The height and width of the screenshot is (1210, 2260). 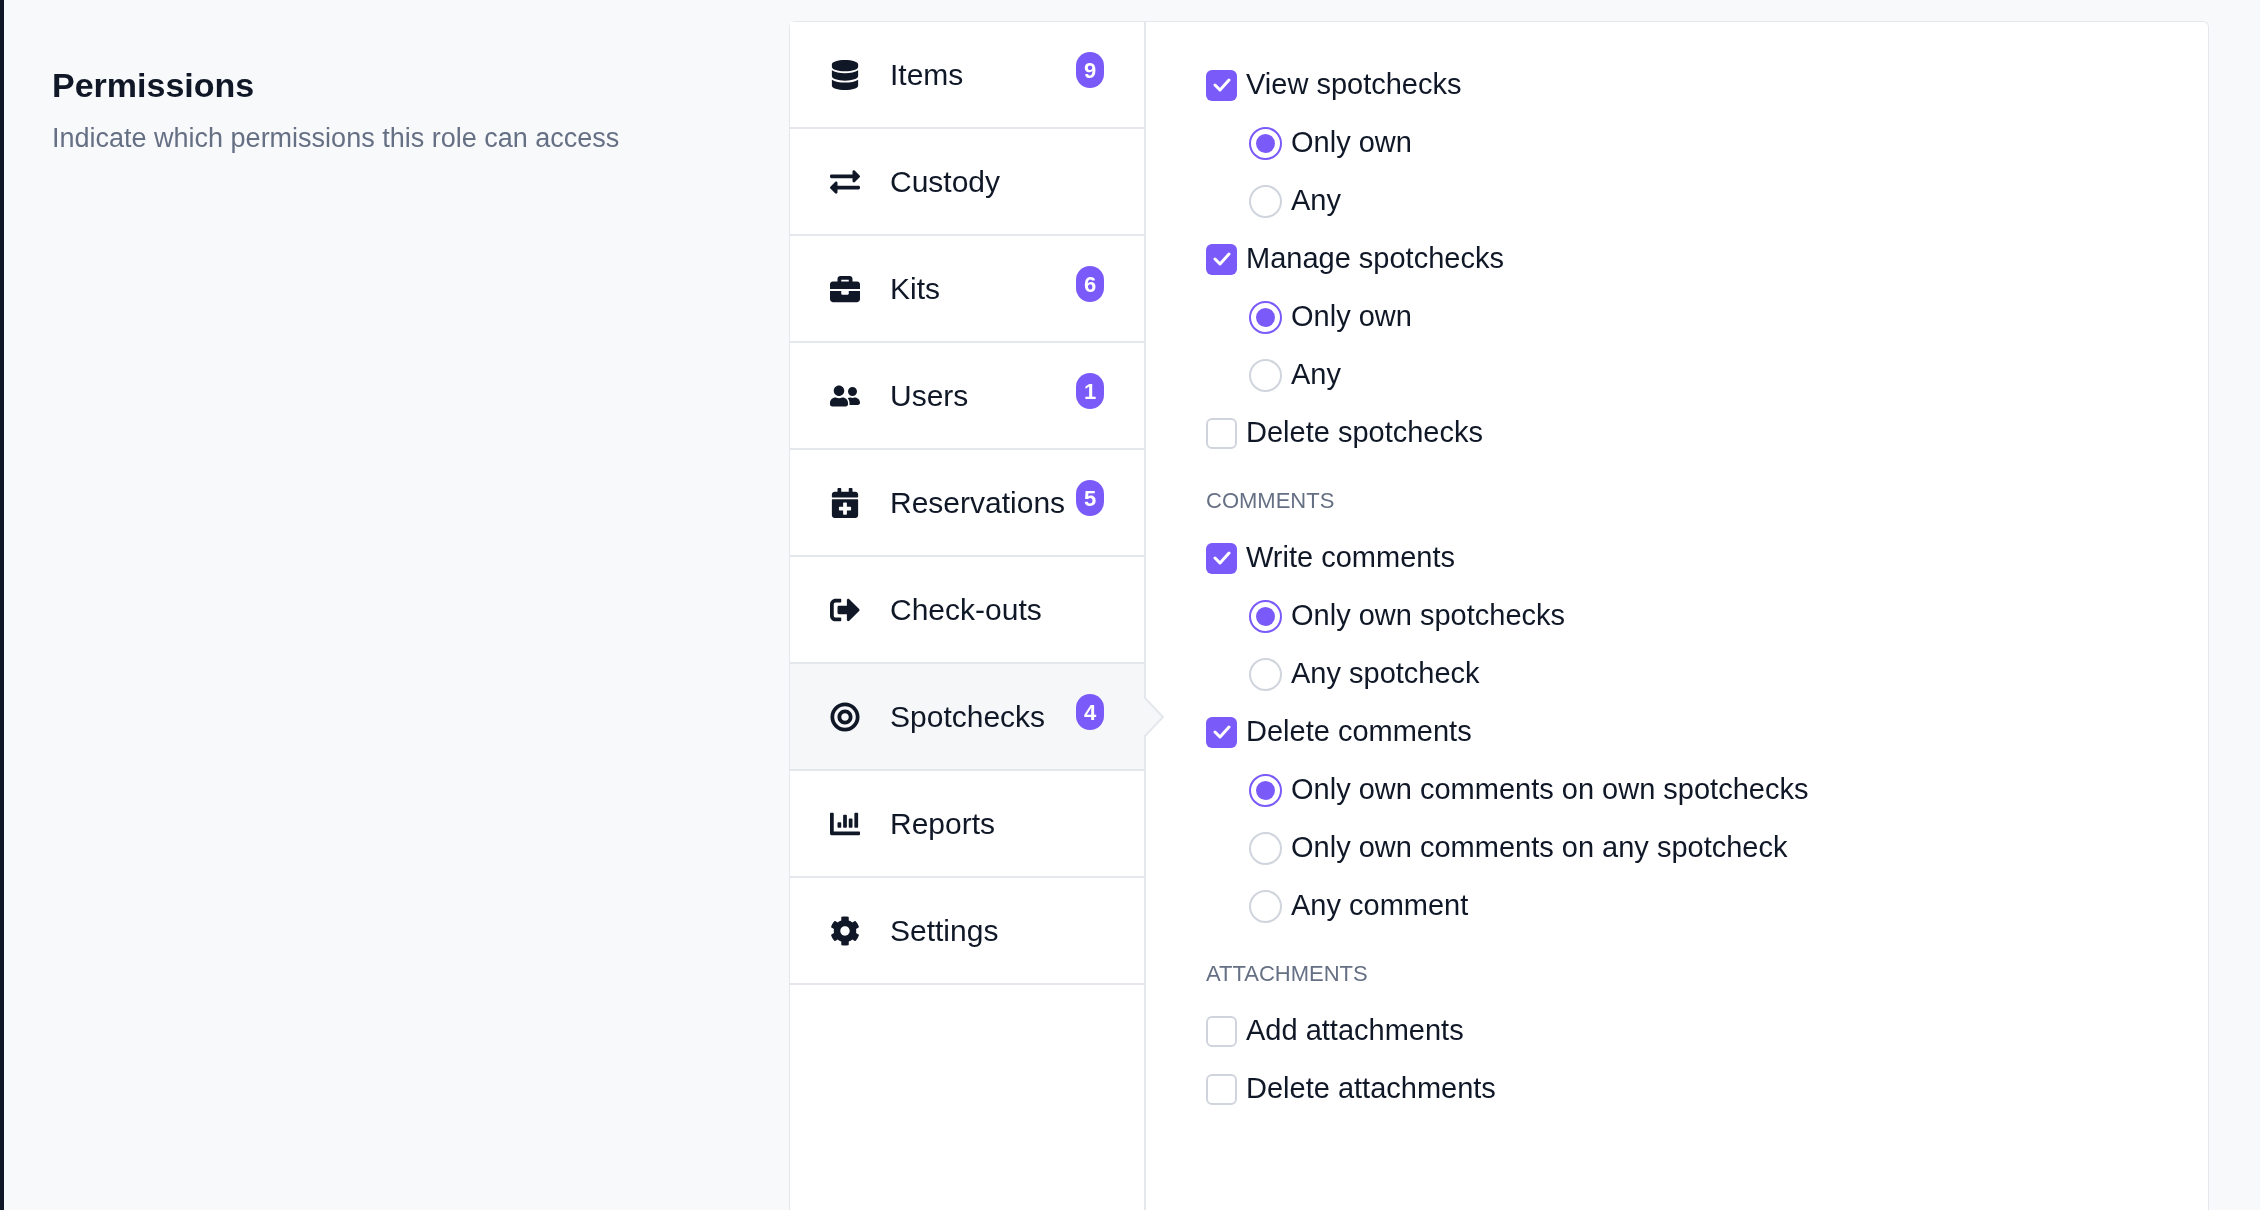 I want to click on option-label: Only own comments on any spotcheck, so click(x=1539, y=848).